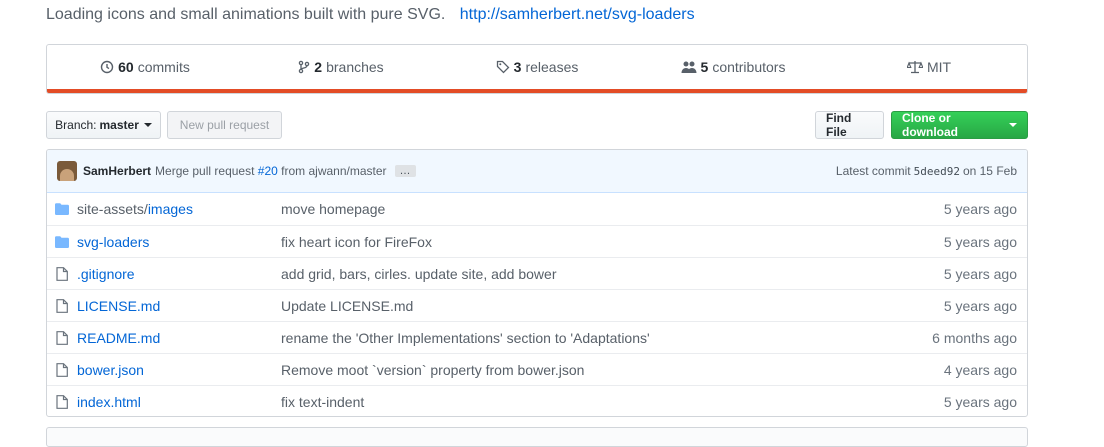  I want to click on commit-message-prefix: Merge pull request, so click(204, 171).